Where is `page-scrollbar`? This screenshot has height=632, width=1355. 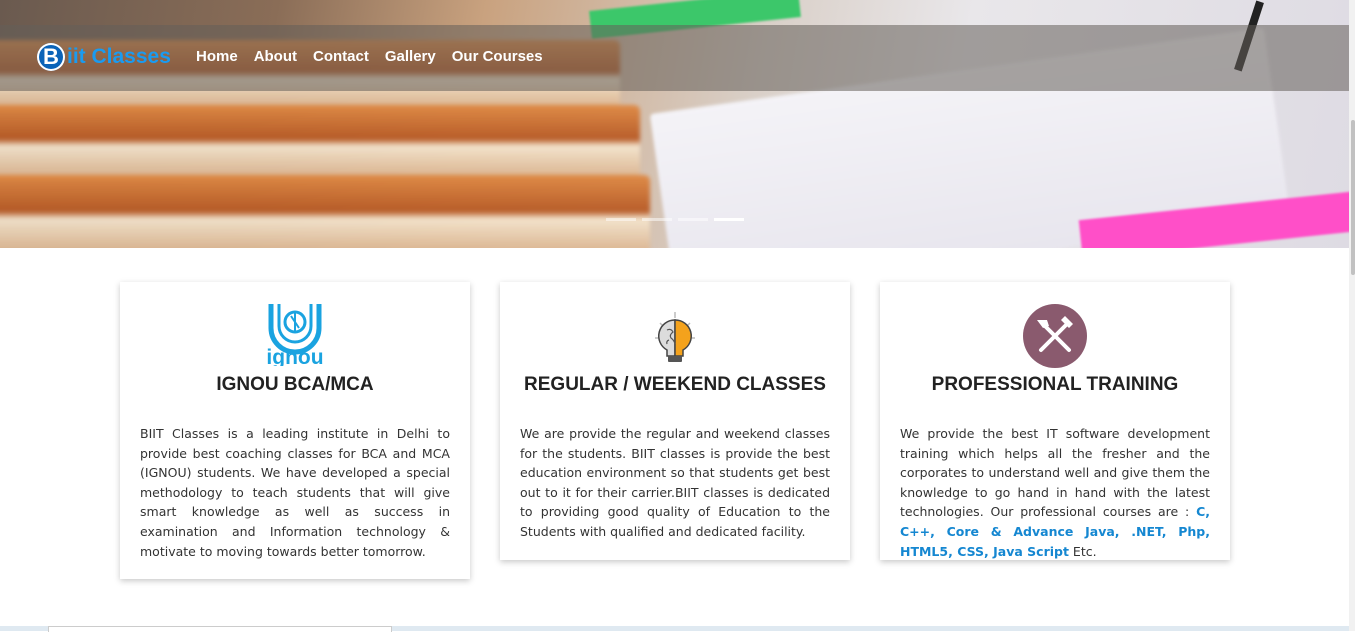
page-scrollbar is located at coordinates (1352, 315).